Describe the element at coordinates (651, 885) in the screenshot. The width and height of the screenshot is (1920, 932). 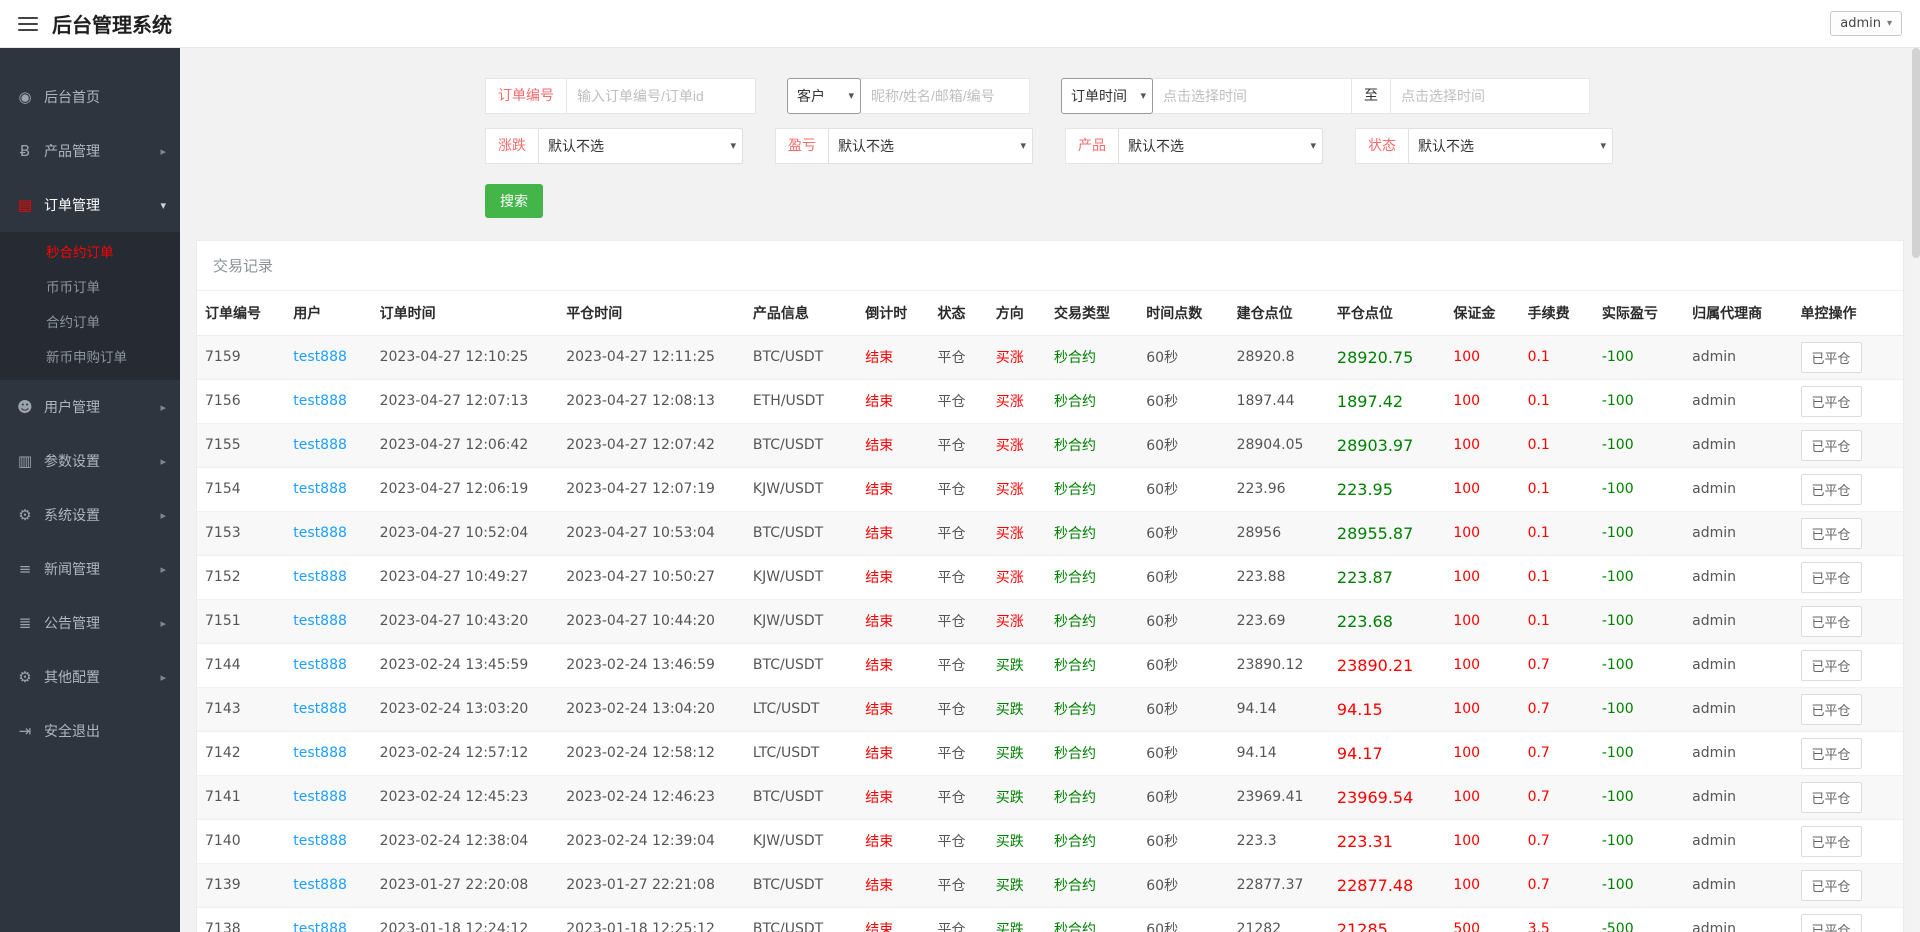
I see `cell-close-time: 2023-01-27 22:21:08` at that location.